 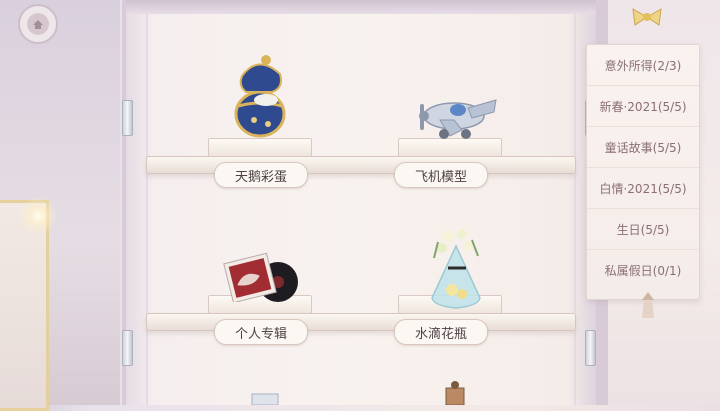 I want to click on back-icon, so click(x=38, y=24).